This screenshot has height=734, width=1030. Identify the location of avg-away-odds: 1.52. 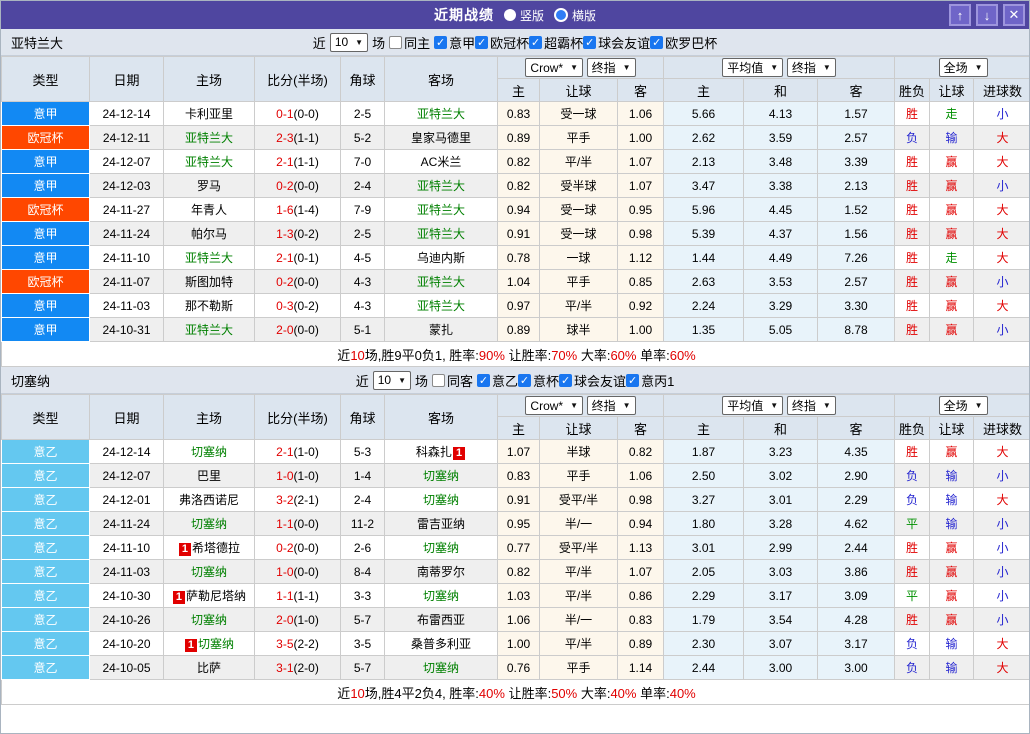
(856, 209).